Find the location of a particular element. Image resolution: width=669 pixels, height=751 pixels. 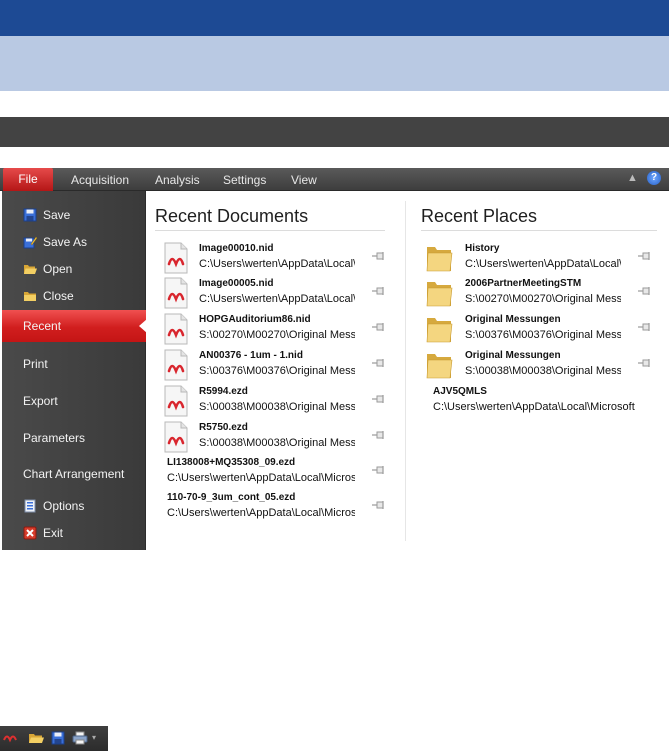

header-subband is located at coordinates (334, 63).